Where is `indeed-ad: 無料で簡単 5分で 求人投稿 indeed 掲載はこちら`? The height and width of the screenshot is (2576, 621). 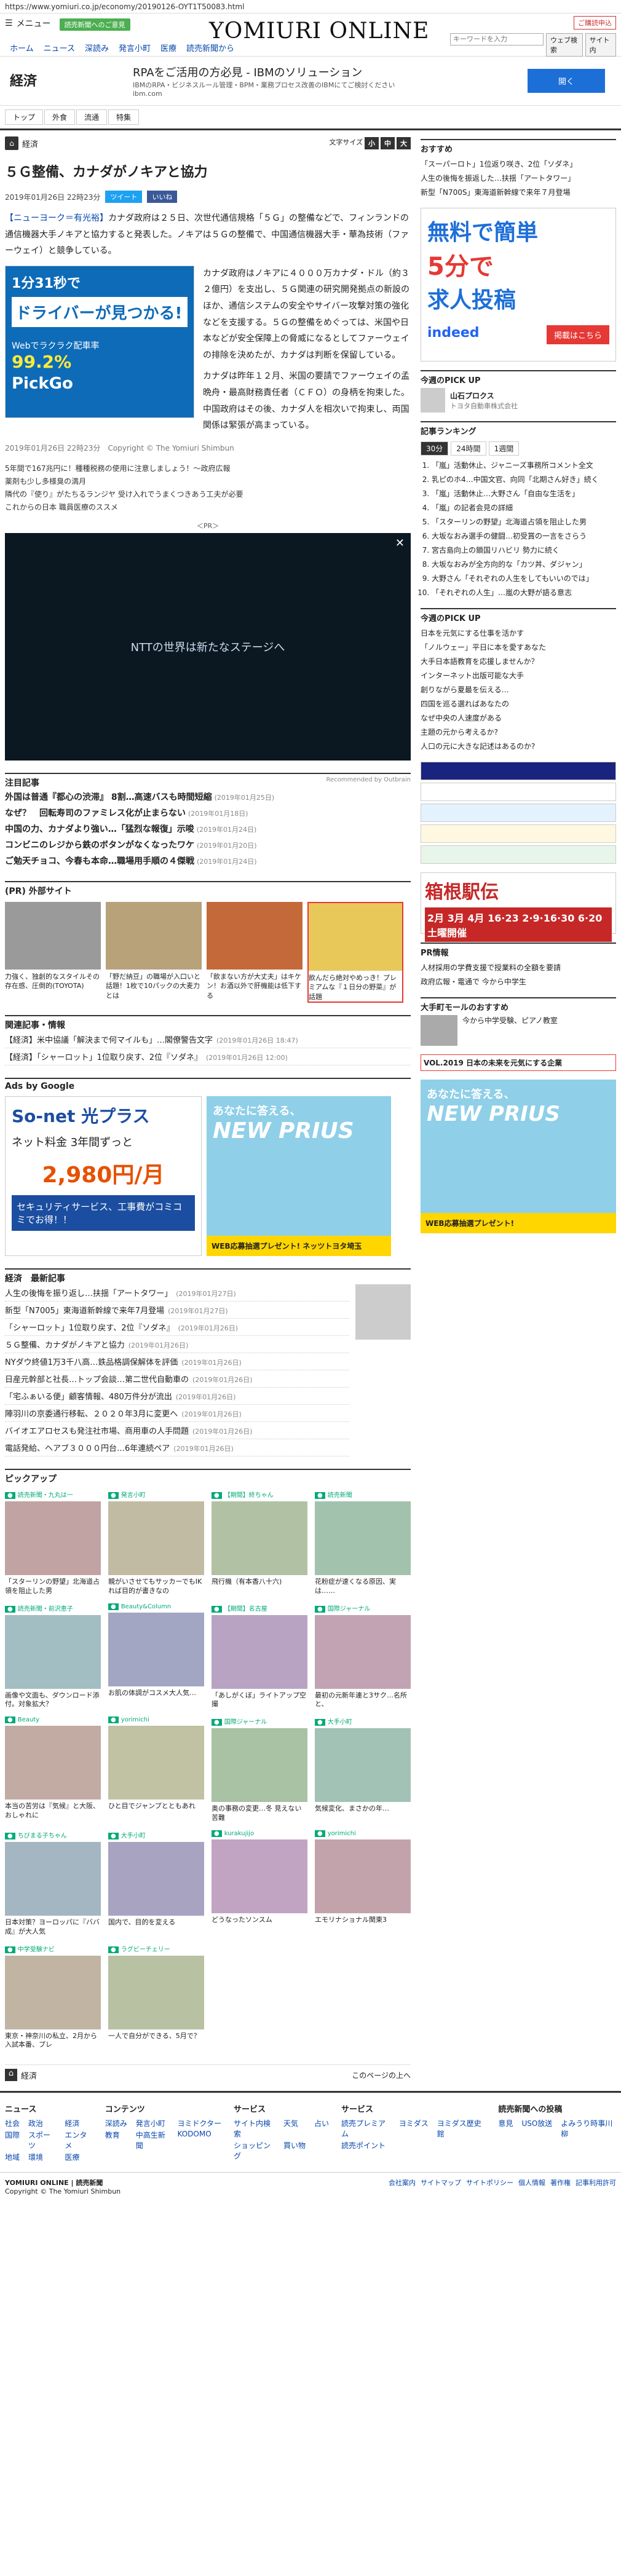
indeed-ad: 無料で簡単 5分で 求人投稿 indeed 掲載はこちら is located at coordinates (518, 285).